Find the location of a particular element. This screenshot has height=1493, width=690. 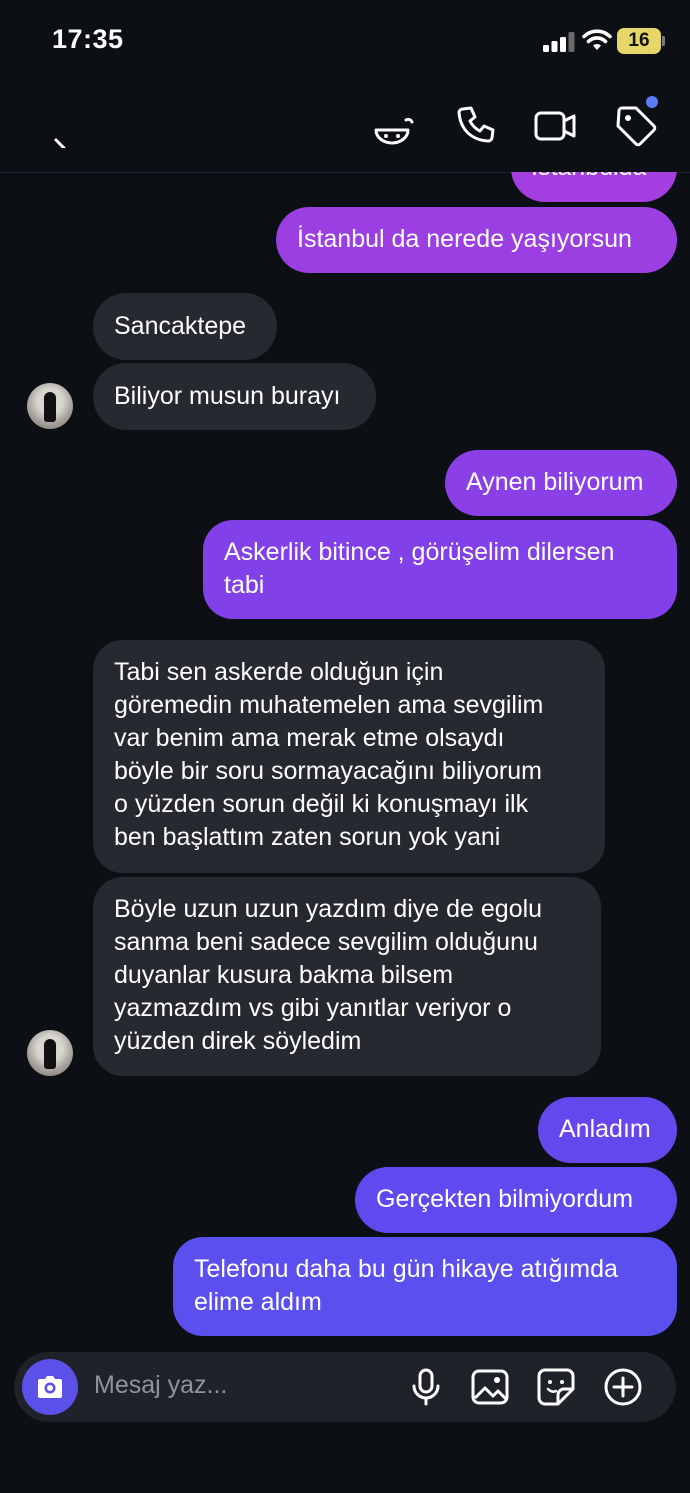

message-bubble-outgoing: Gerçekten bilmiyordum is located at coordinates (516, 1200).